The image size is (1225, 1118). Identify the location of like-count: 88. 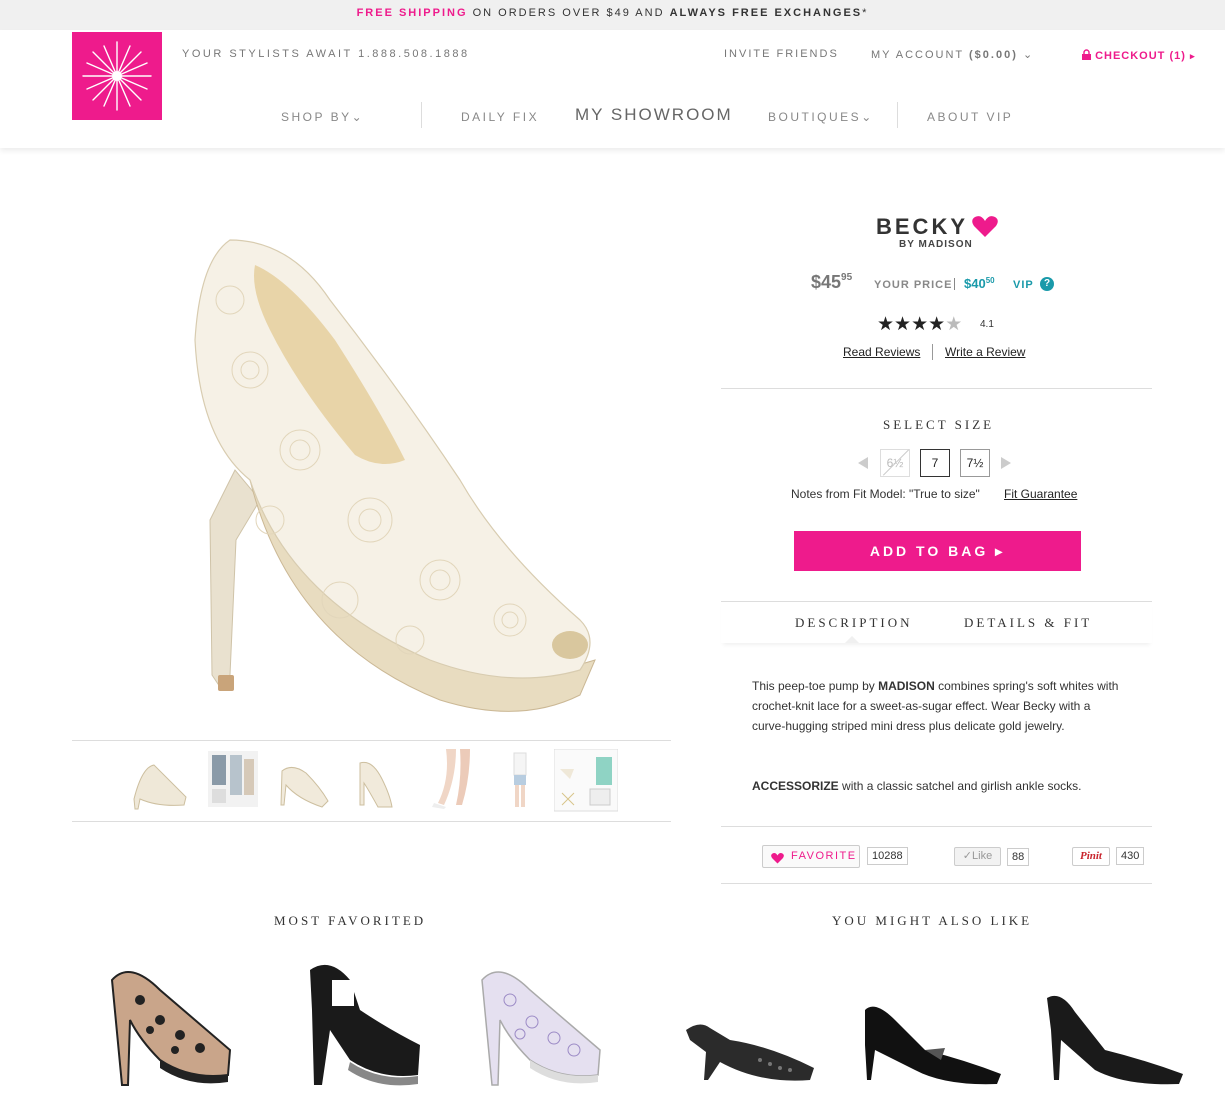
(1018, 857).